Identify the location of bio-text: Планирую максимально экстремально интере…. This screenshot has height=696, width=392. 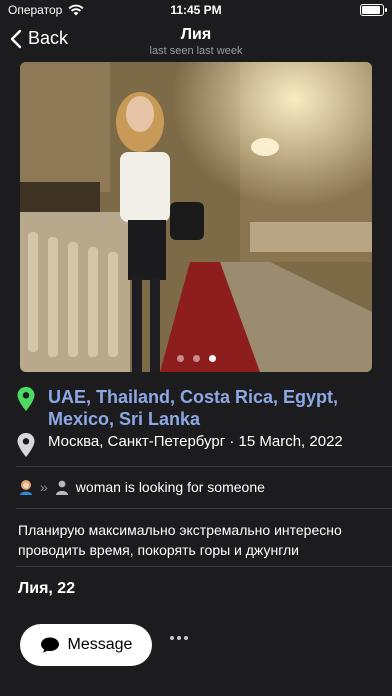
(180, 540).